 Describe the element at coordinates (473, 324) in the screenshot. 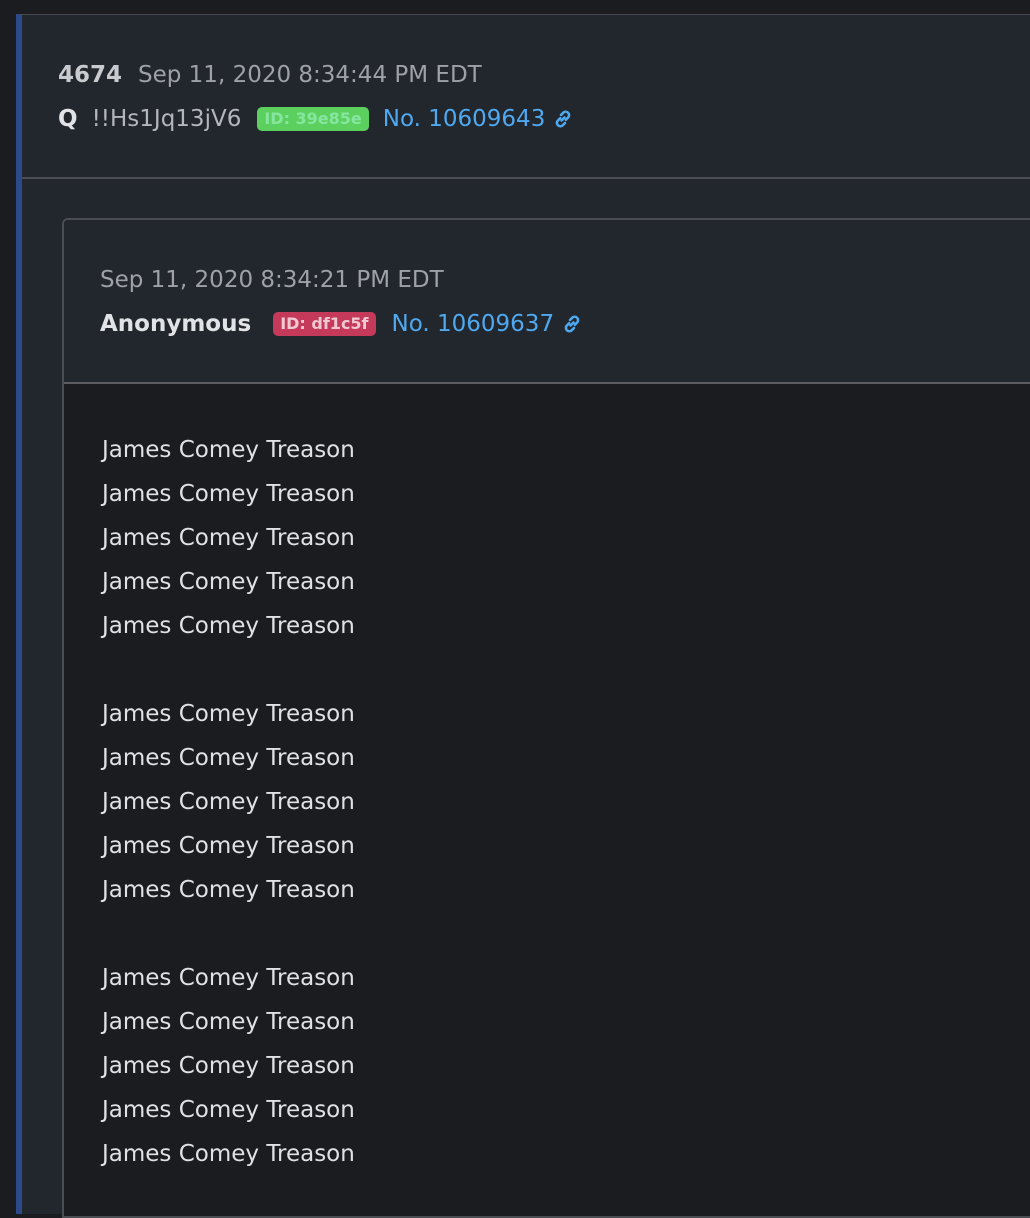

I see `quoted-post-number-link-label: No. 10609637` at that location.